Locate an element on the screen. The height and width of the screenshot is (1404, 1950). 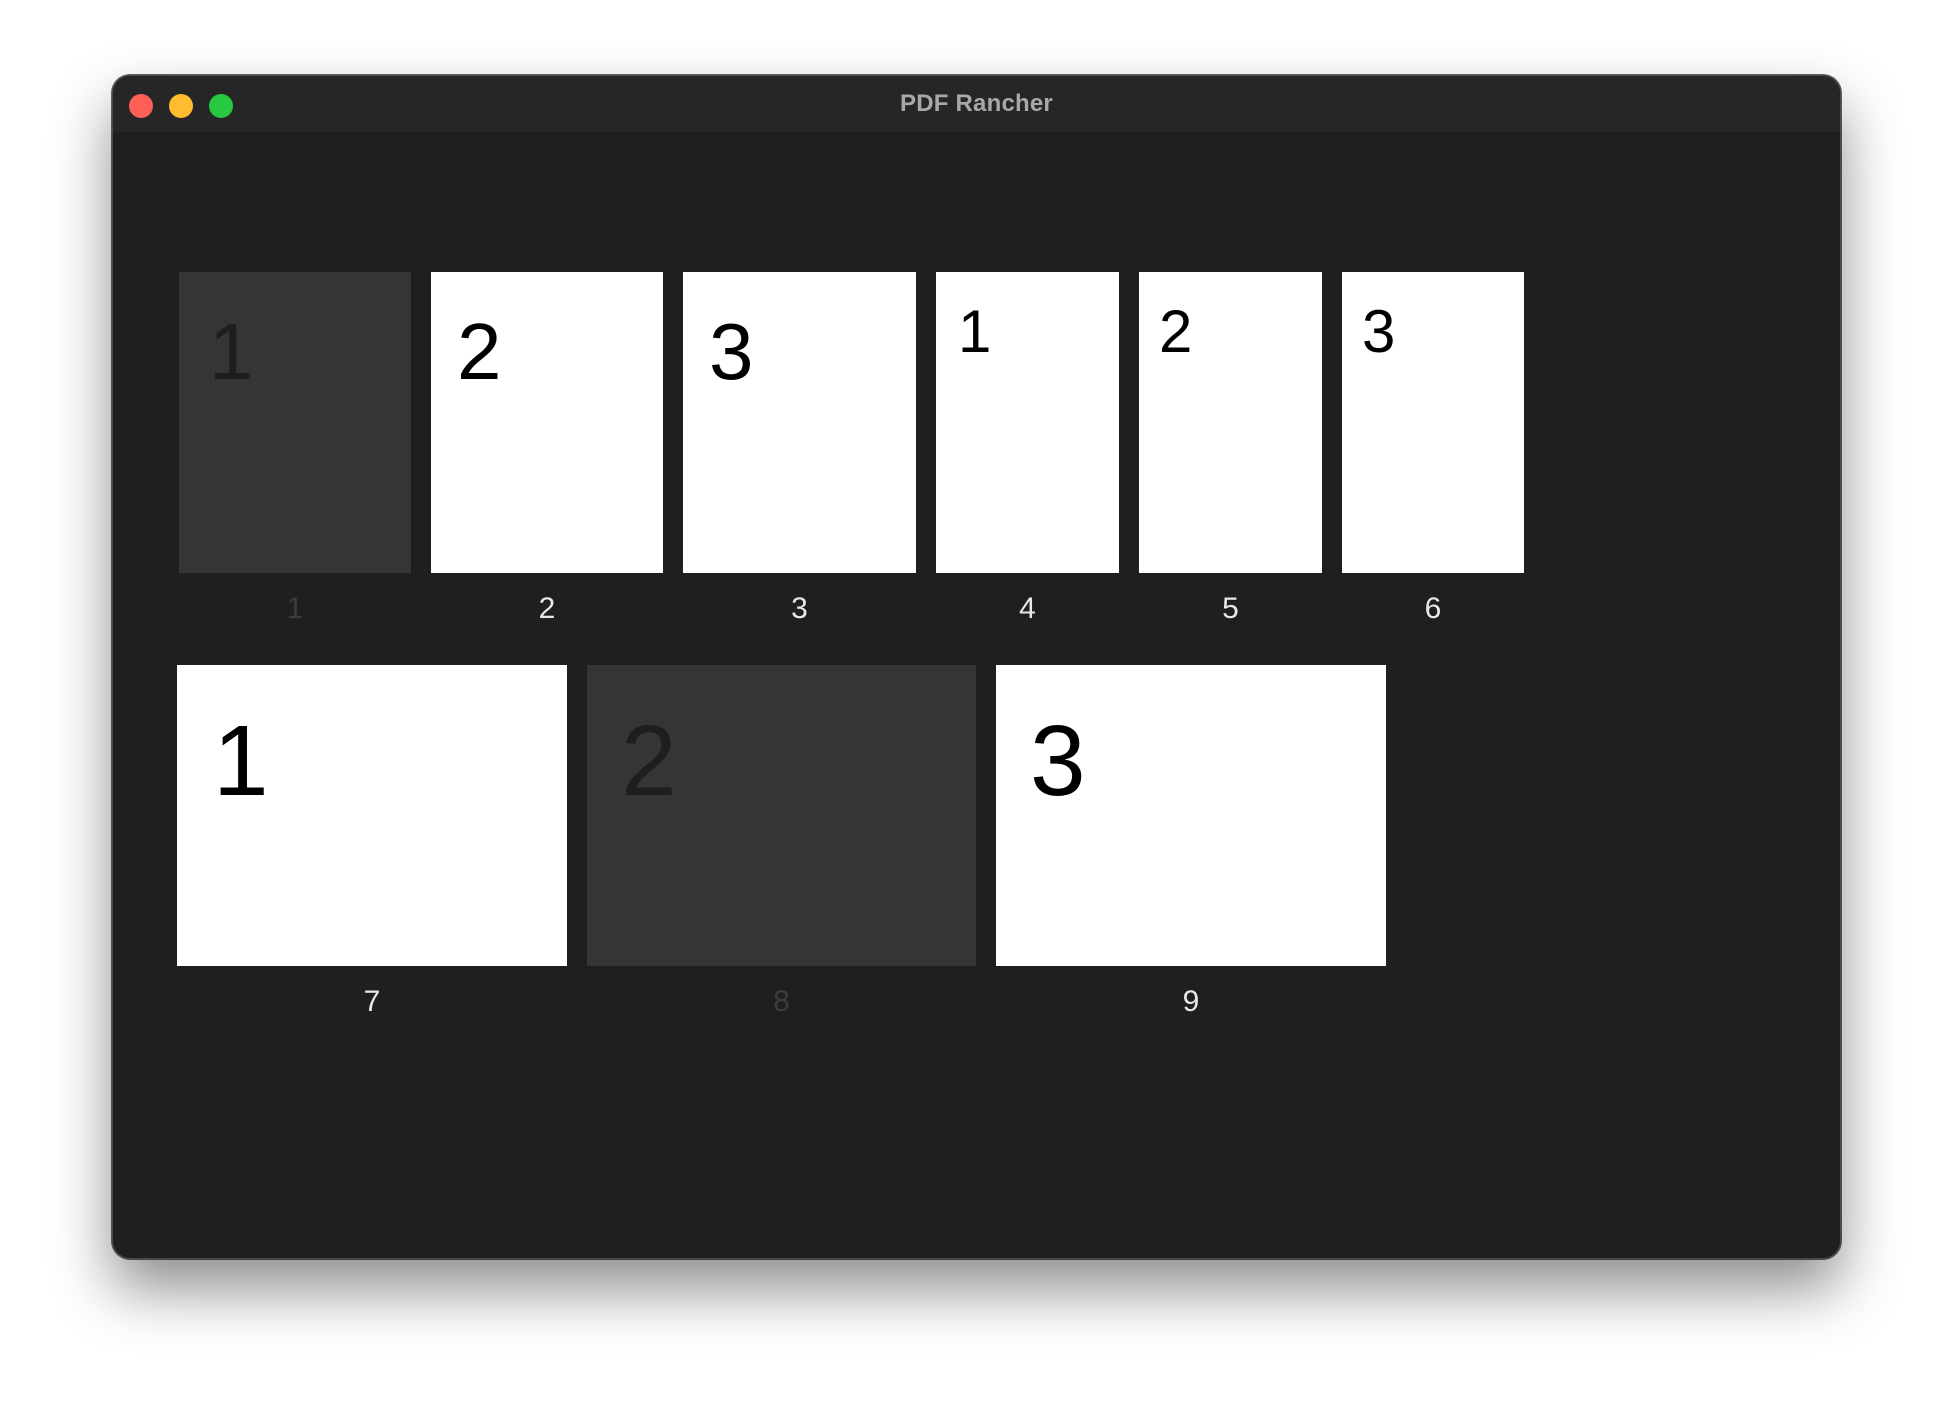
title-bar: PDF Rancher is located at coordinates (976, 104).